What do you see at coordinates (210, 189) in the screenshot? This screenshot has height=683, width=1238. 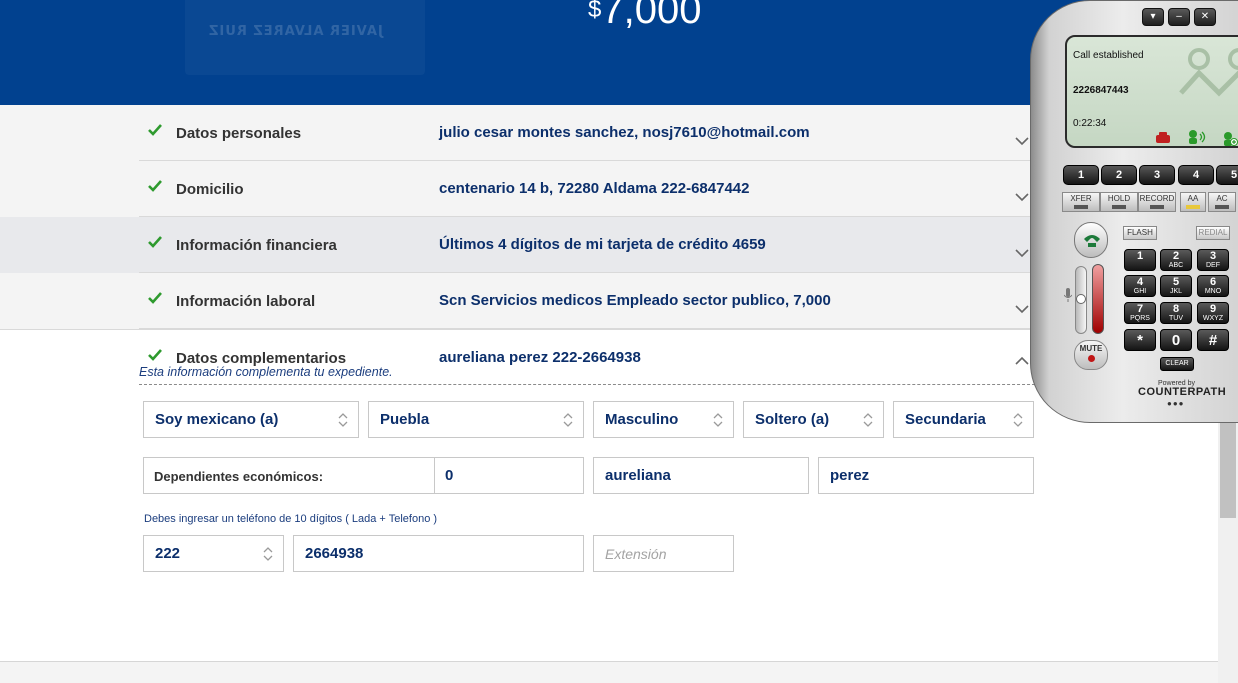 I see `section-label: Domicilio` at bounding box center [210, 189].